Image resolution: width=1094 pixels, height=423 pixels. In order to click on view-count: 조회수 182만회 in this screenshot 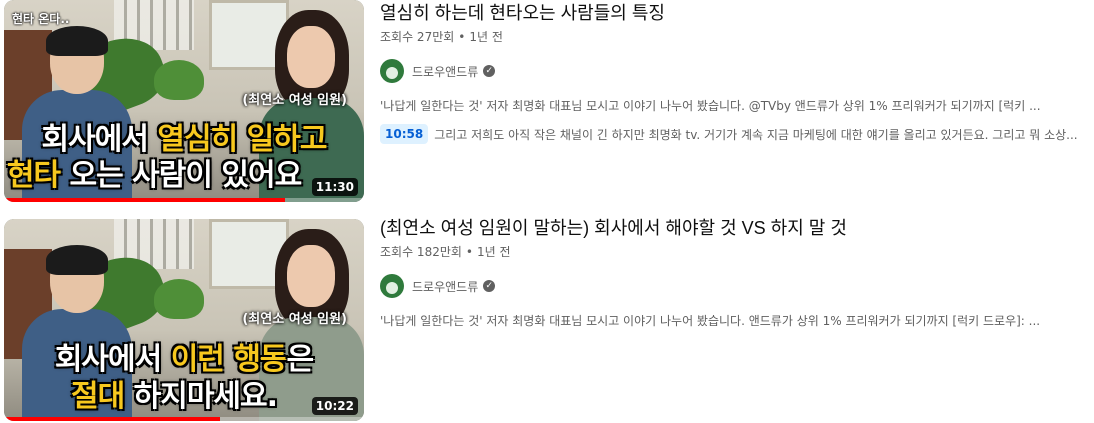, I will do `click(421, 252)`.